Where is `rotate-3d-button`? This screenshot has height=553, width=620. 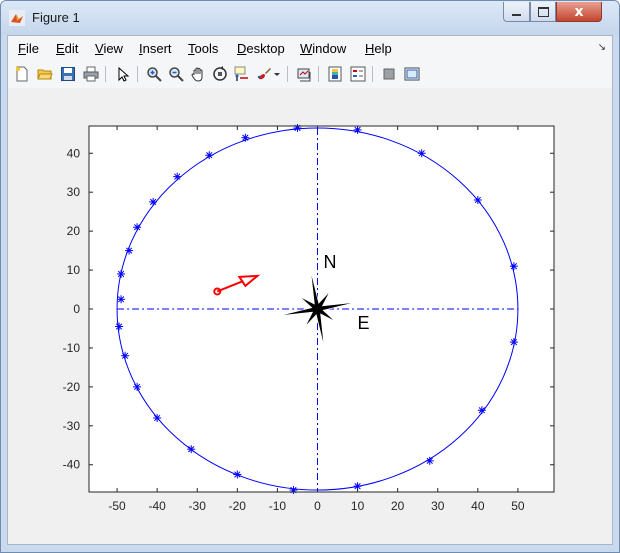
rotate-3d-button is located at coordinates (220, 74).